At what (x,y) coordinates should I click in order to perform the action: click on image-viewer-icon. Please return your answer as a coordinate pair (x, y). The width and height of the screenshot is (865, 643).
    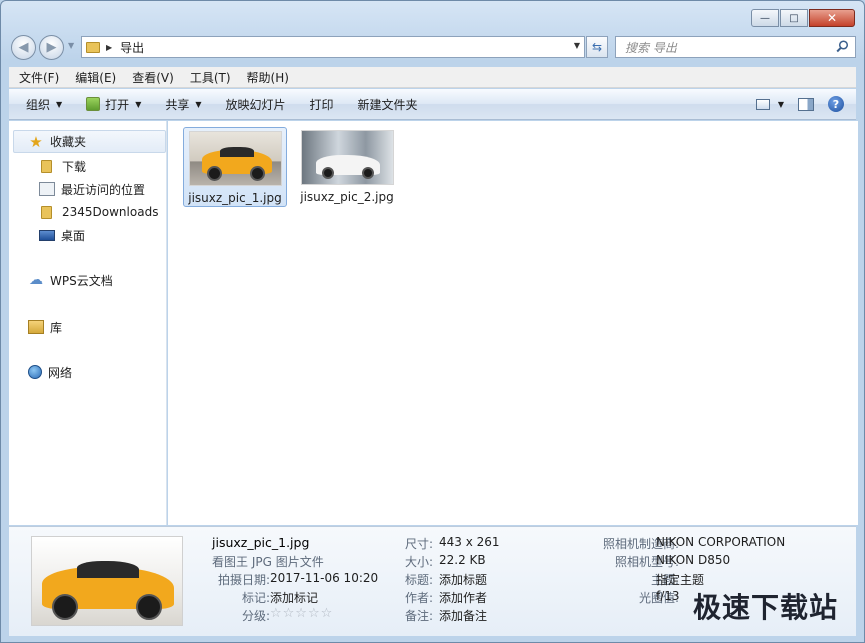
    Looking at the image, I should click on (93, 104).